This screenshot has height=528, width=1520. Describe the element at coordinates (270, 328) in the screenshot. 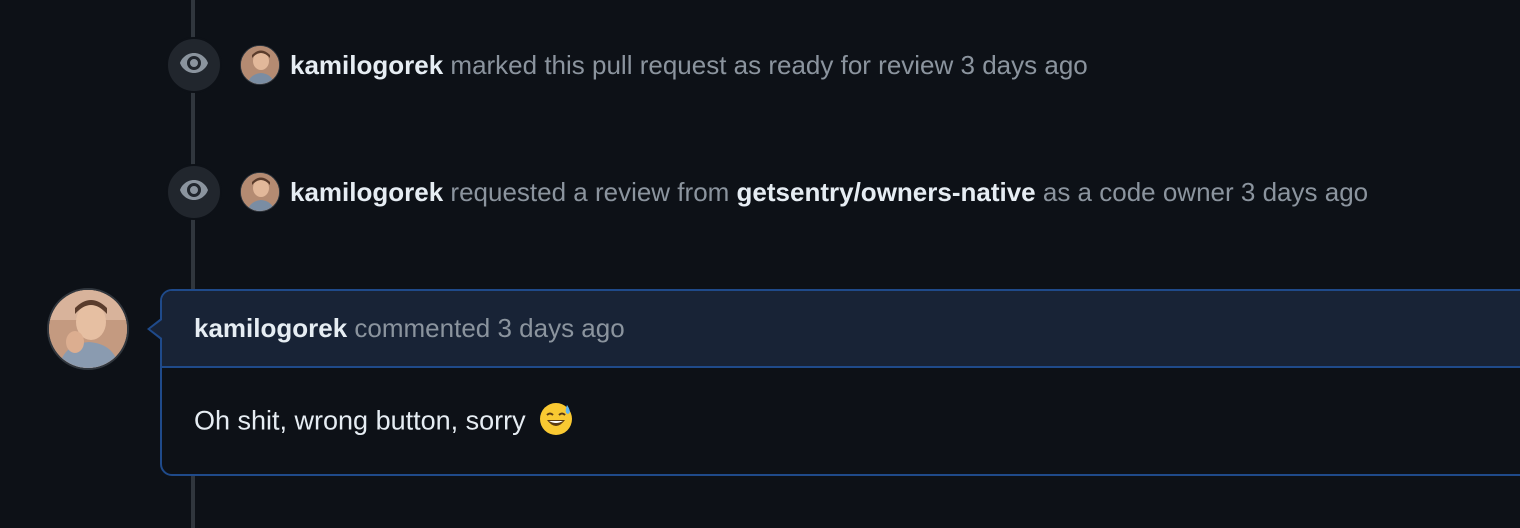

I see `comment-author-link: kamilogorek` at that location.